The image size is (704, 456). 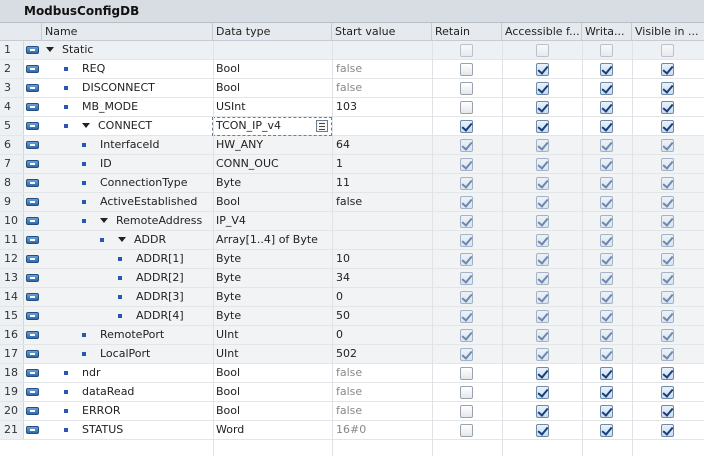 I want to click on data-type-browse-icon, so click(x=322, y=126).